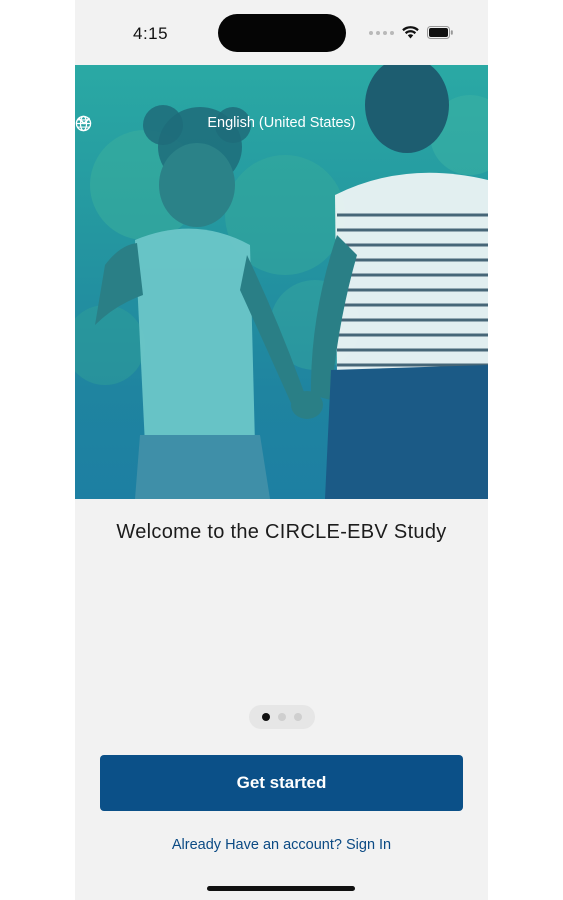  What do you see at coordinates (281, 532) in the screenshot?
I see `welcome-title: Welcome to the CIRCLE-EBV Study` at bounding box center [281, 532].